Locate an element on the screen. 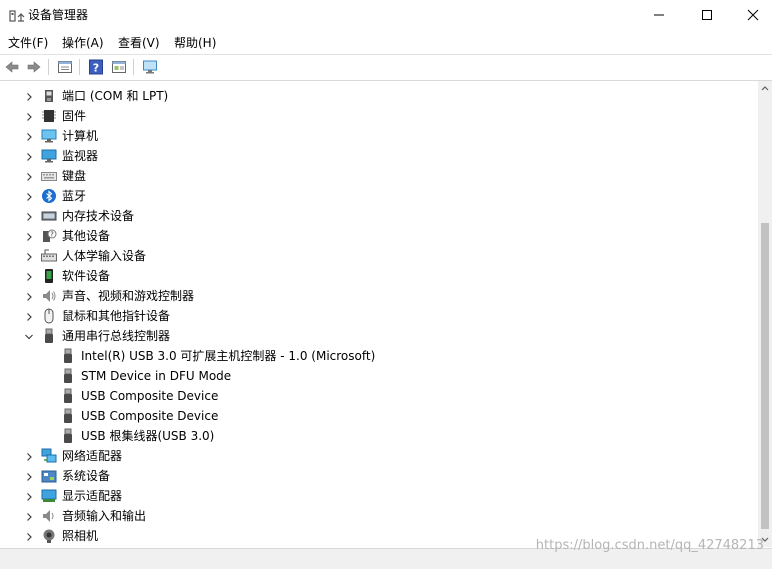  tree-item-label: 声音、视频和游戏控制器 is located at coordinates (128, 296).